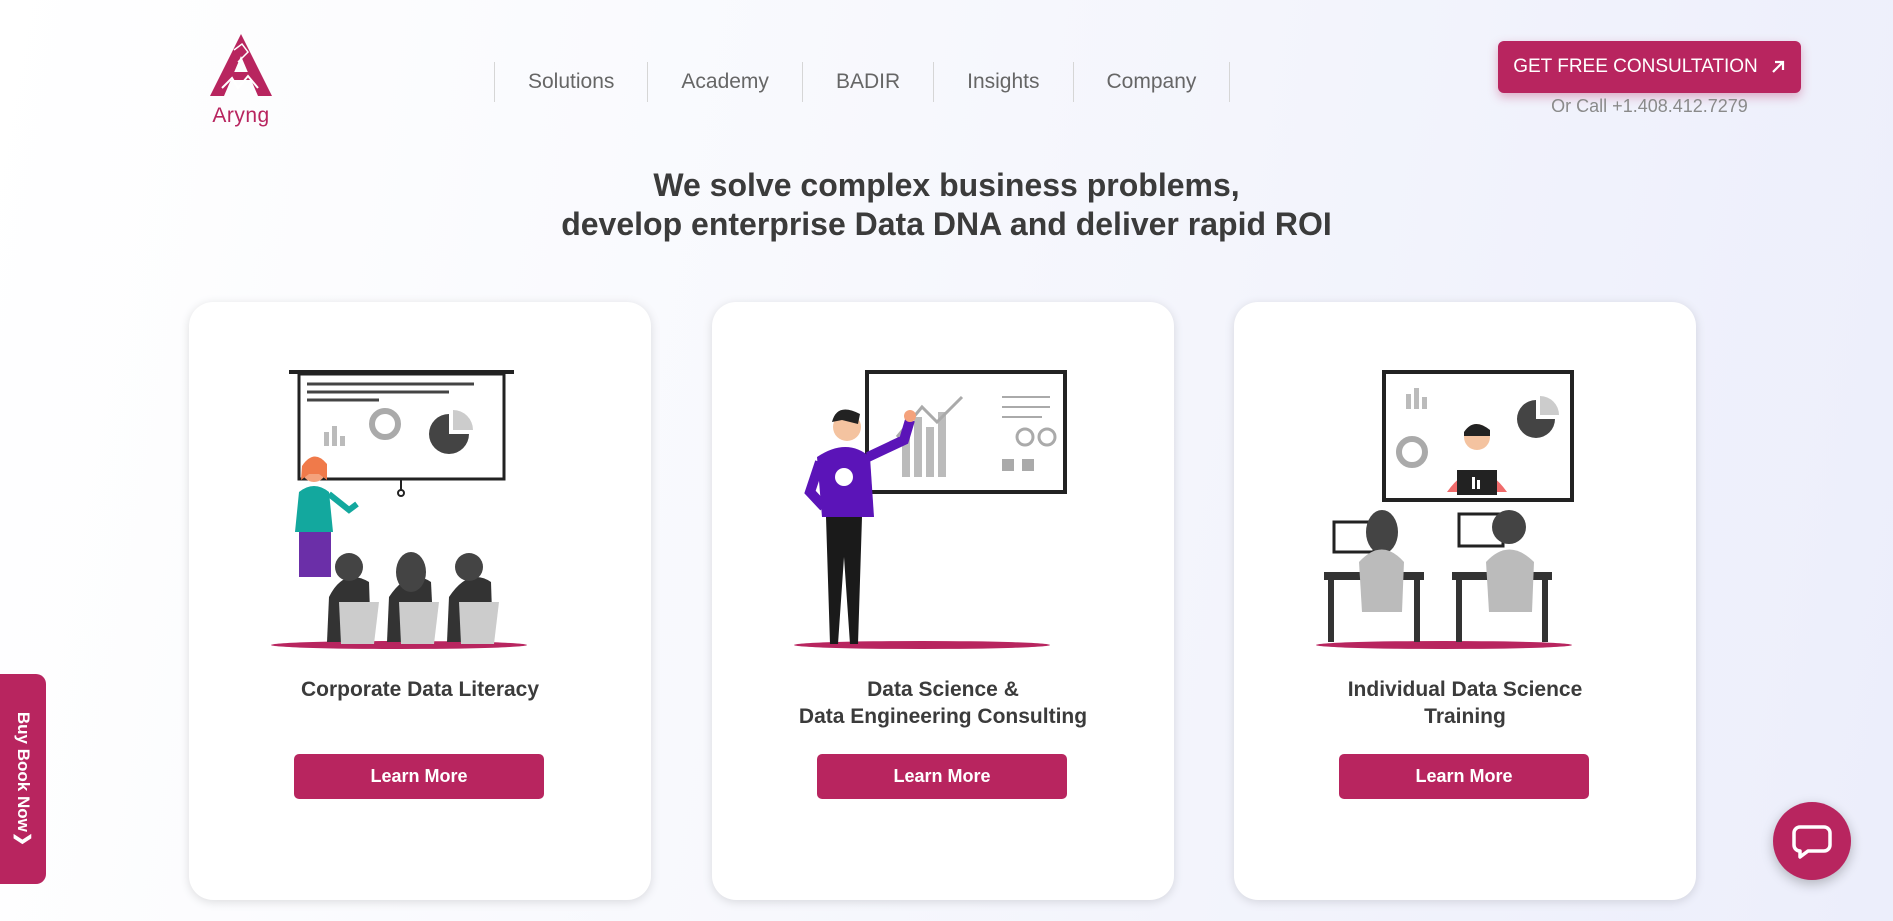 This screenshot has height=921, width=1893. I want to click on chat-bubble-icon, so click(1812, 842).